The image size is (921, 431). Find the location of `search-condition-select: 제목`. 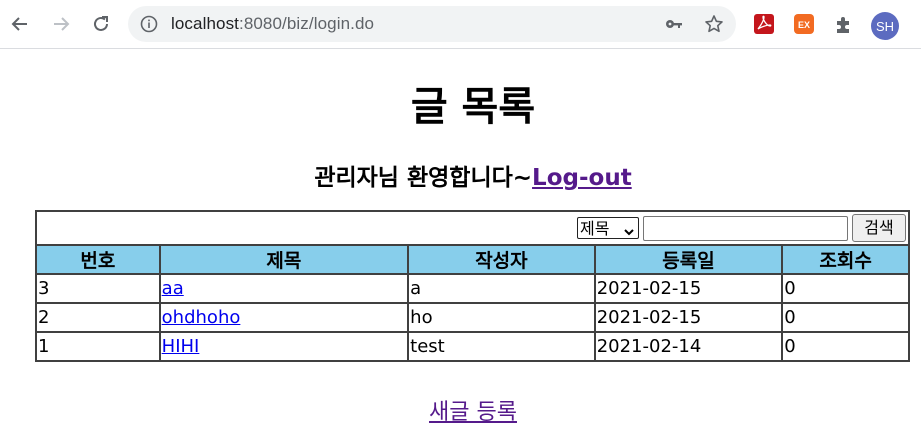

search-condition-select: 제목 is located at coordinates (608, 228).